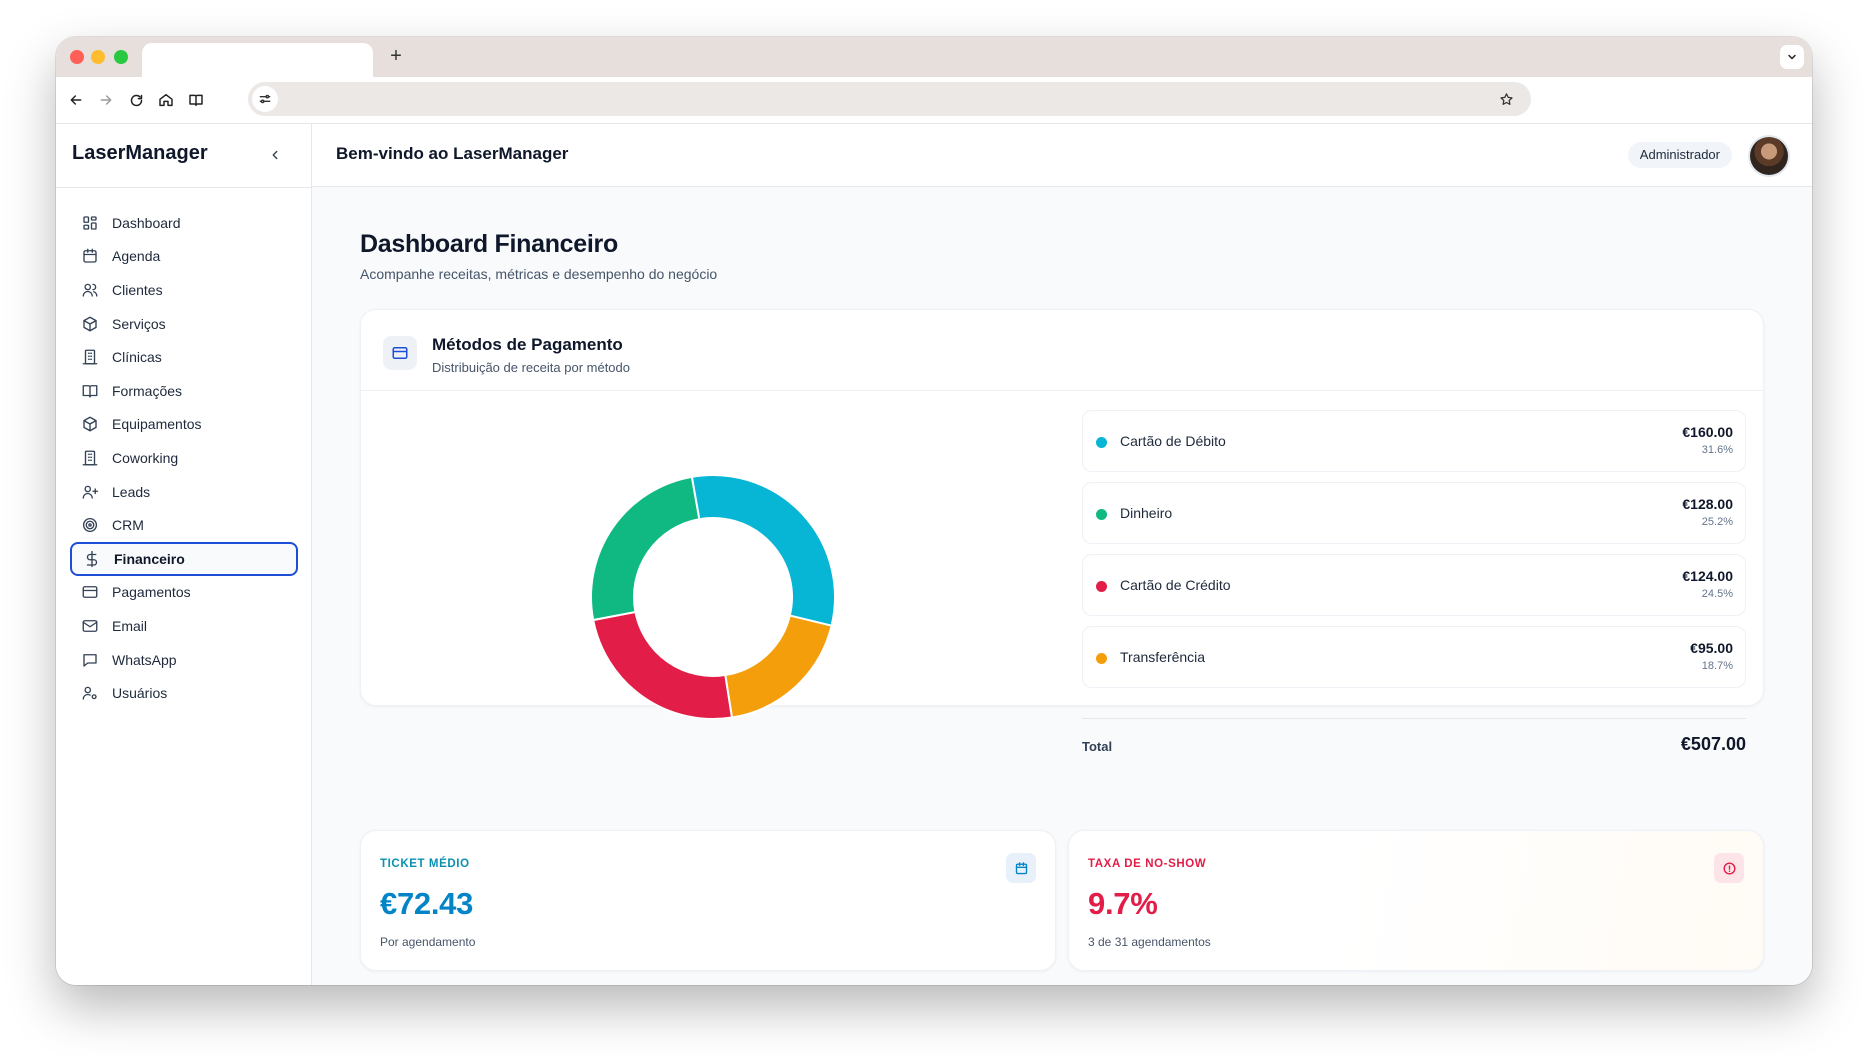 Image resolution: width=1868 pixels, height=1058 pixels. I want to click on total-value: €507.00, so click(1713, 744).